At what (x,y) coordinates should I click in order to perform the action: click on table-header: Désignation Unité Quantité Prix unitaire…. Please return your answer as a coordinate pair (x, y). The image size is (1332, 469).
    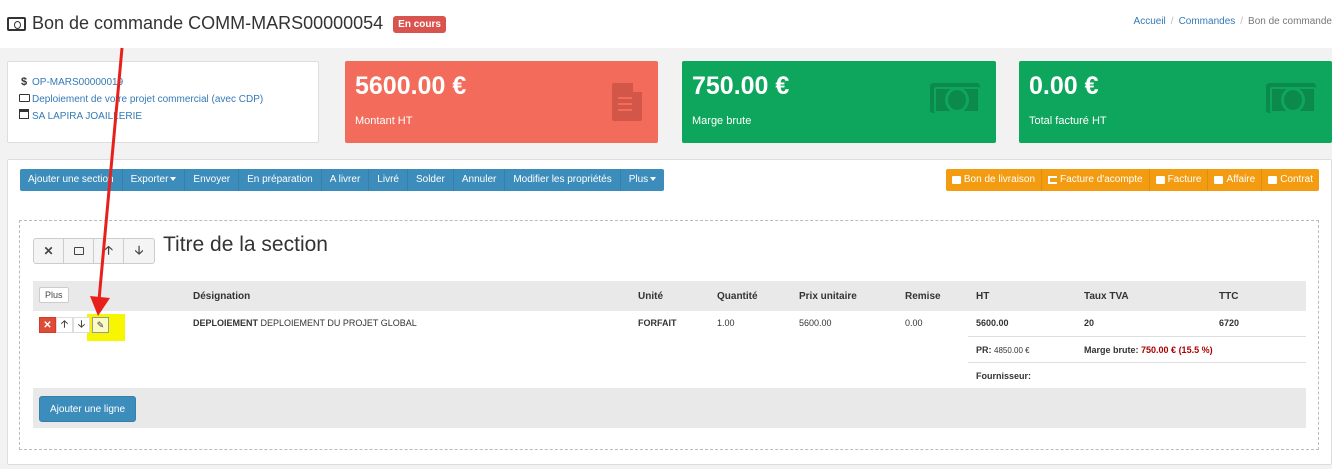
    Looking at the image, I should click on (669, 296).